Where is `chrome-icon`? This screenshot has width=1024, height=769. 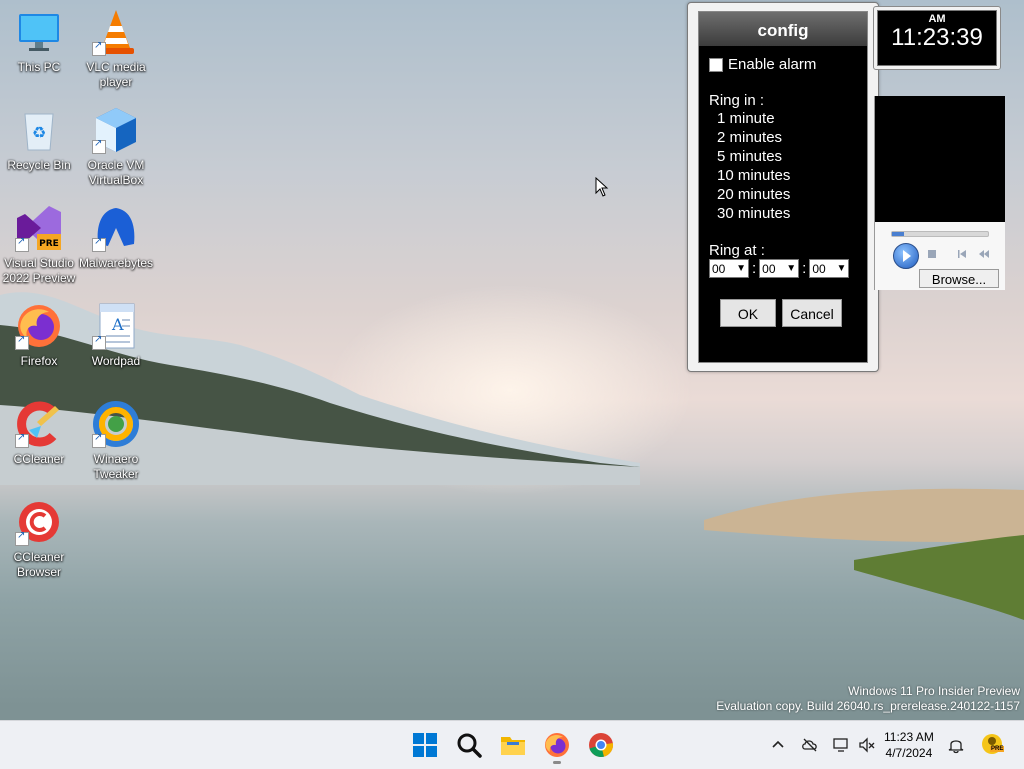
chrome-icon is located at coordinates (601, 745).